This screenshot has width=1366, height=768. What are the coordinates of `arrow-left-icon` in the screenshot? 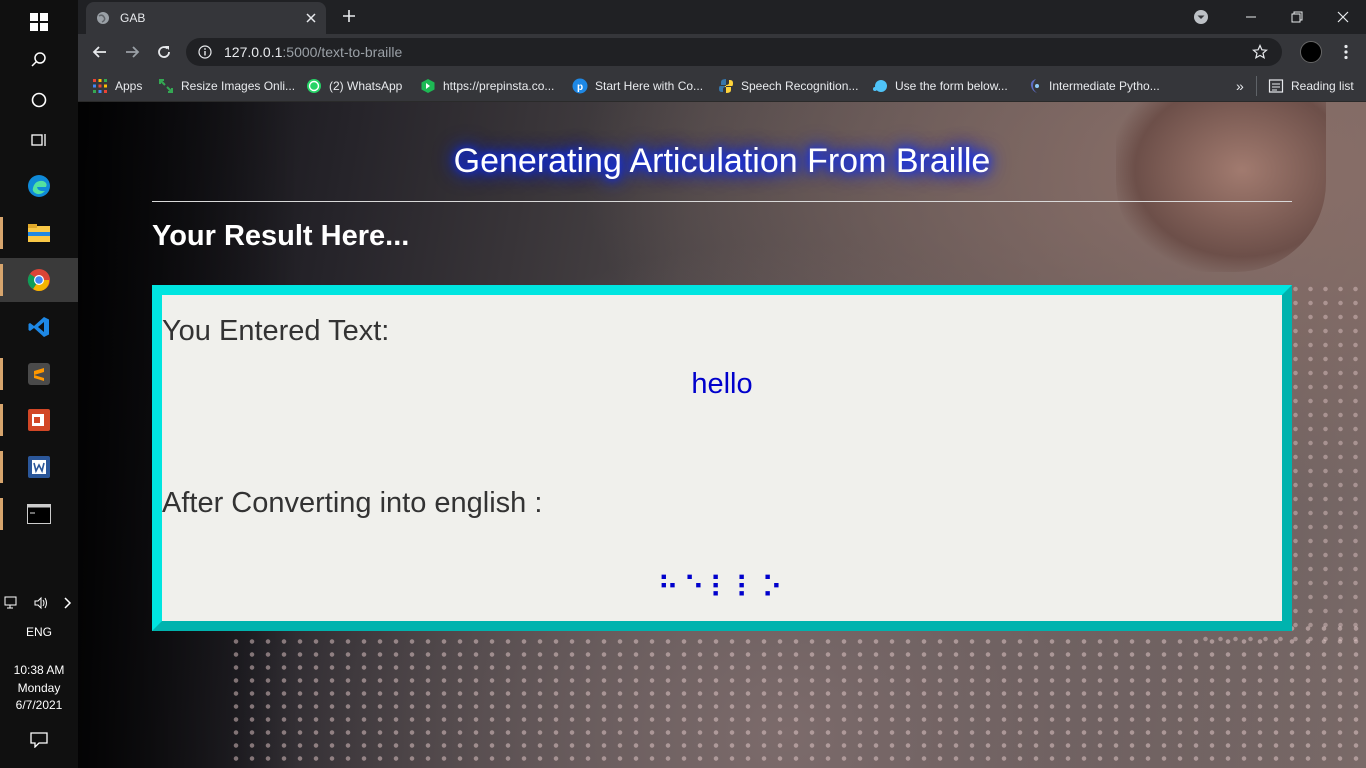 It's located at (99, 52).